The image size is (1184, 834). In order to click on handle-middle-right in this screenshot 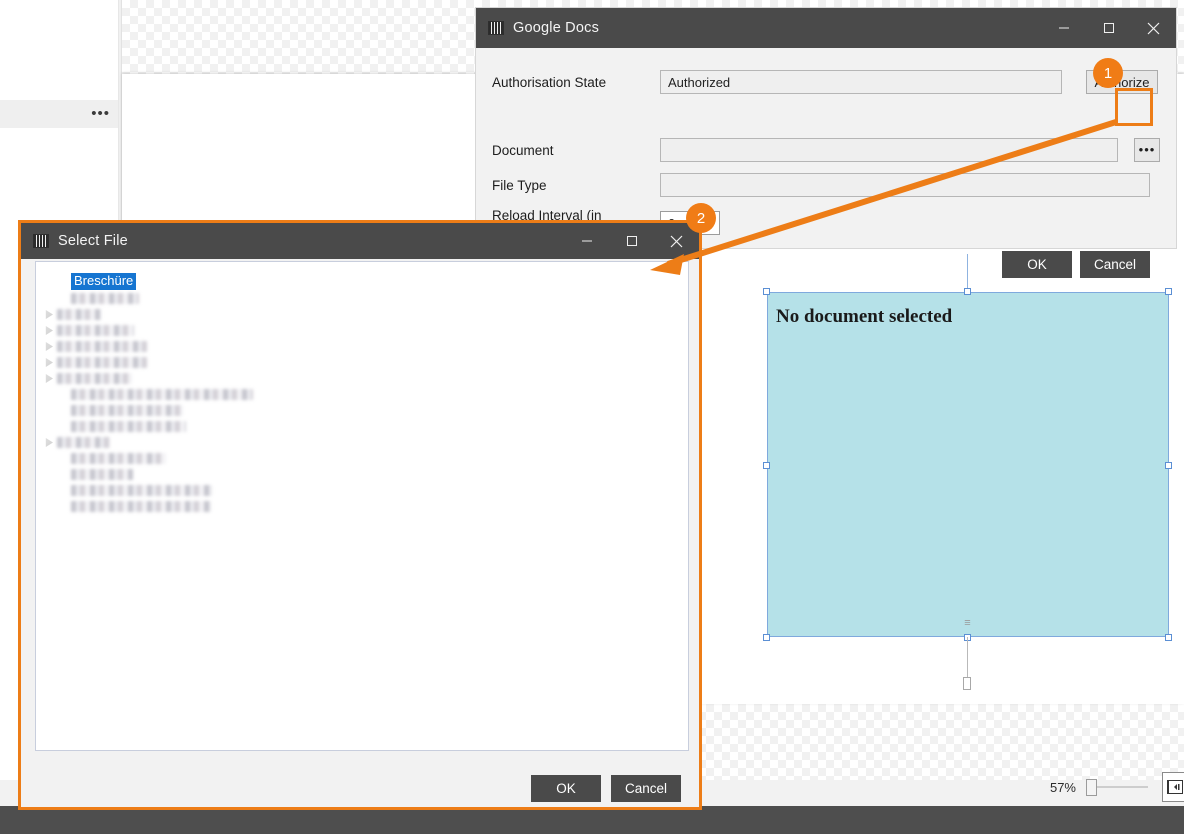, I will do `click(1168, 465)`.